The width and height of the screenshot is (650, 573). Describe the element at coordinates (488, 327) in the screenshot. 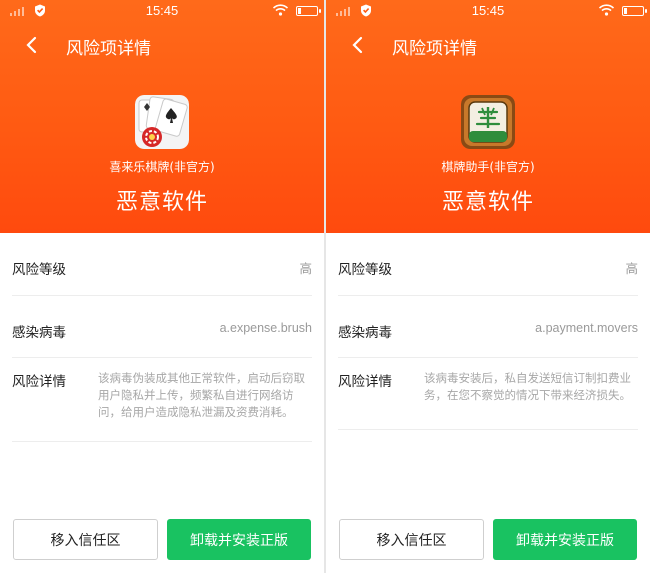

I see `infected-virus-row: 感染病毒 a.payment.movers` at that location.